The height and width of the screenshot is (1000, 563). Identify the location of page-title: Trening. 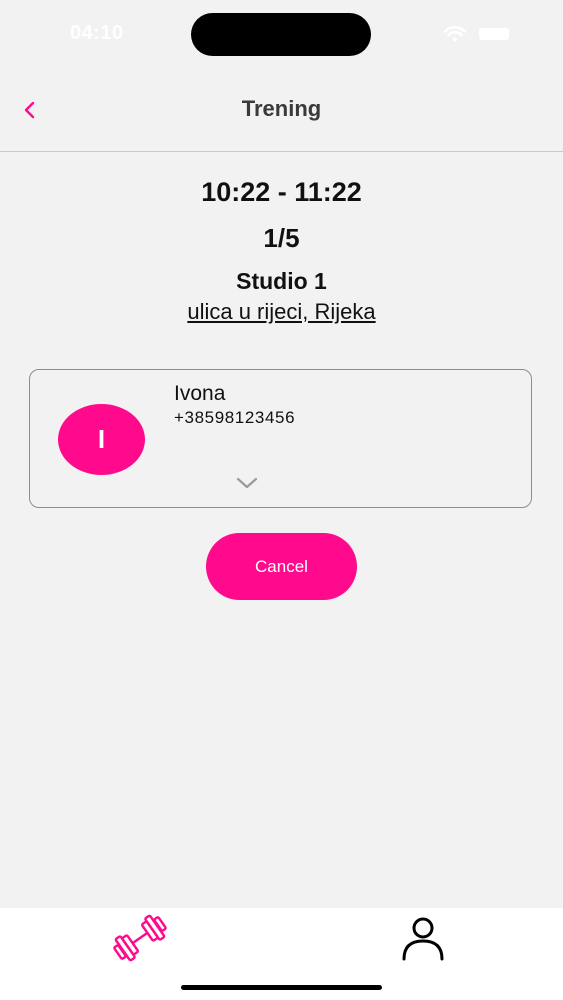
(281, 108).